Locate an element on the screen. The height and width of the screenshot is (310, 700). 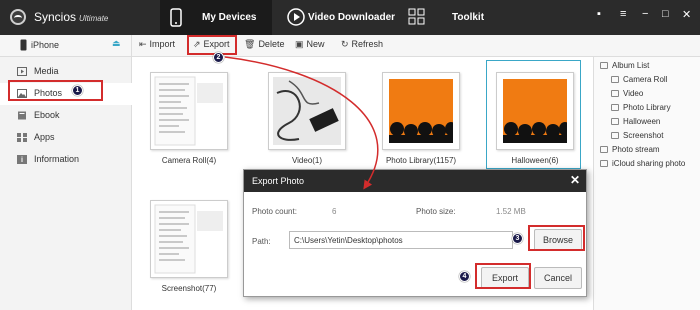
step-badge-4: 4 is located at coordinates (464, 276).